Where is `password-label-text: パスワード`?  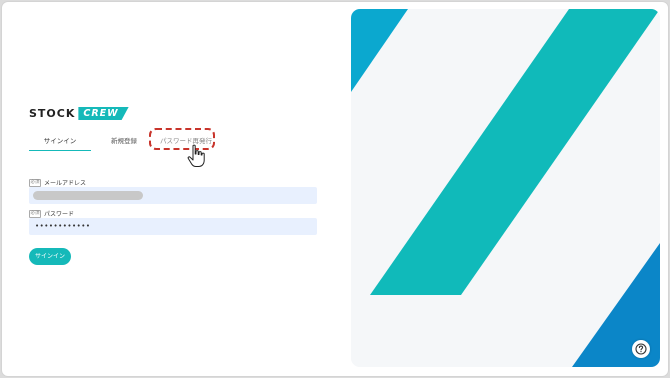
password-label-text: パスワード is located at coordinates (59, 214).